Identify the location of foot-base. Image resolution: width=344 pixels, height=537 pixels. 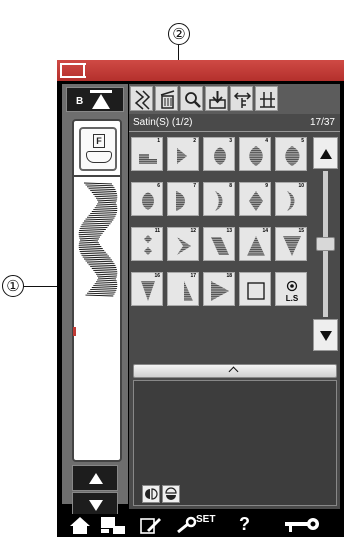
(99, 157).